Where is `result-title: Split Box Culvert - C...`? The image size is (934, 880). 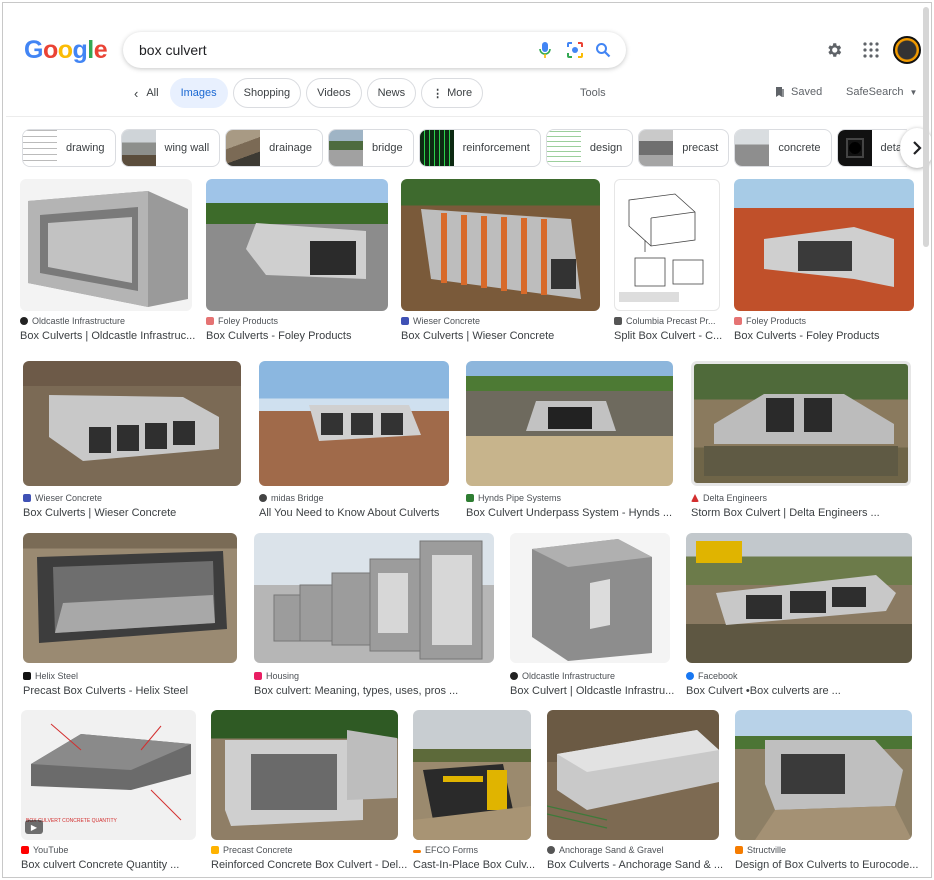
result-title: Split Box Culvert - C... is located at coordinates (668, 336).